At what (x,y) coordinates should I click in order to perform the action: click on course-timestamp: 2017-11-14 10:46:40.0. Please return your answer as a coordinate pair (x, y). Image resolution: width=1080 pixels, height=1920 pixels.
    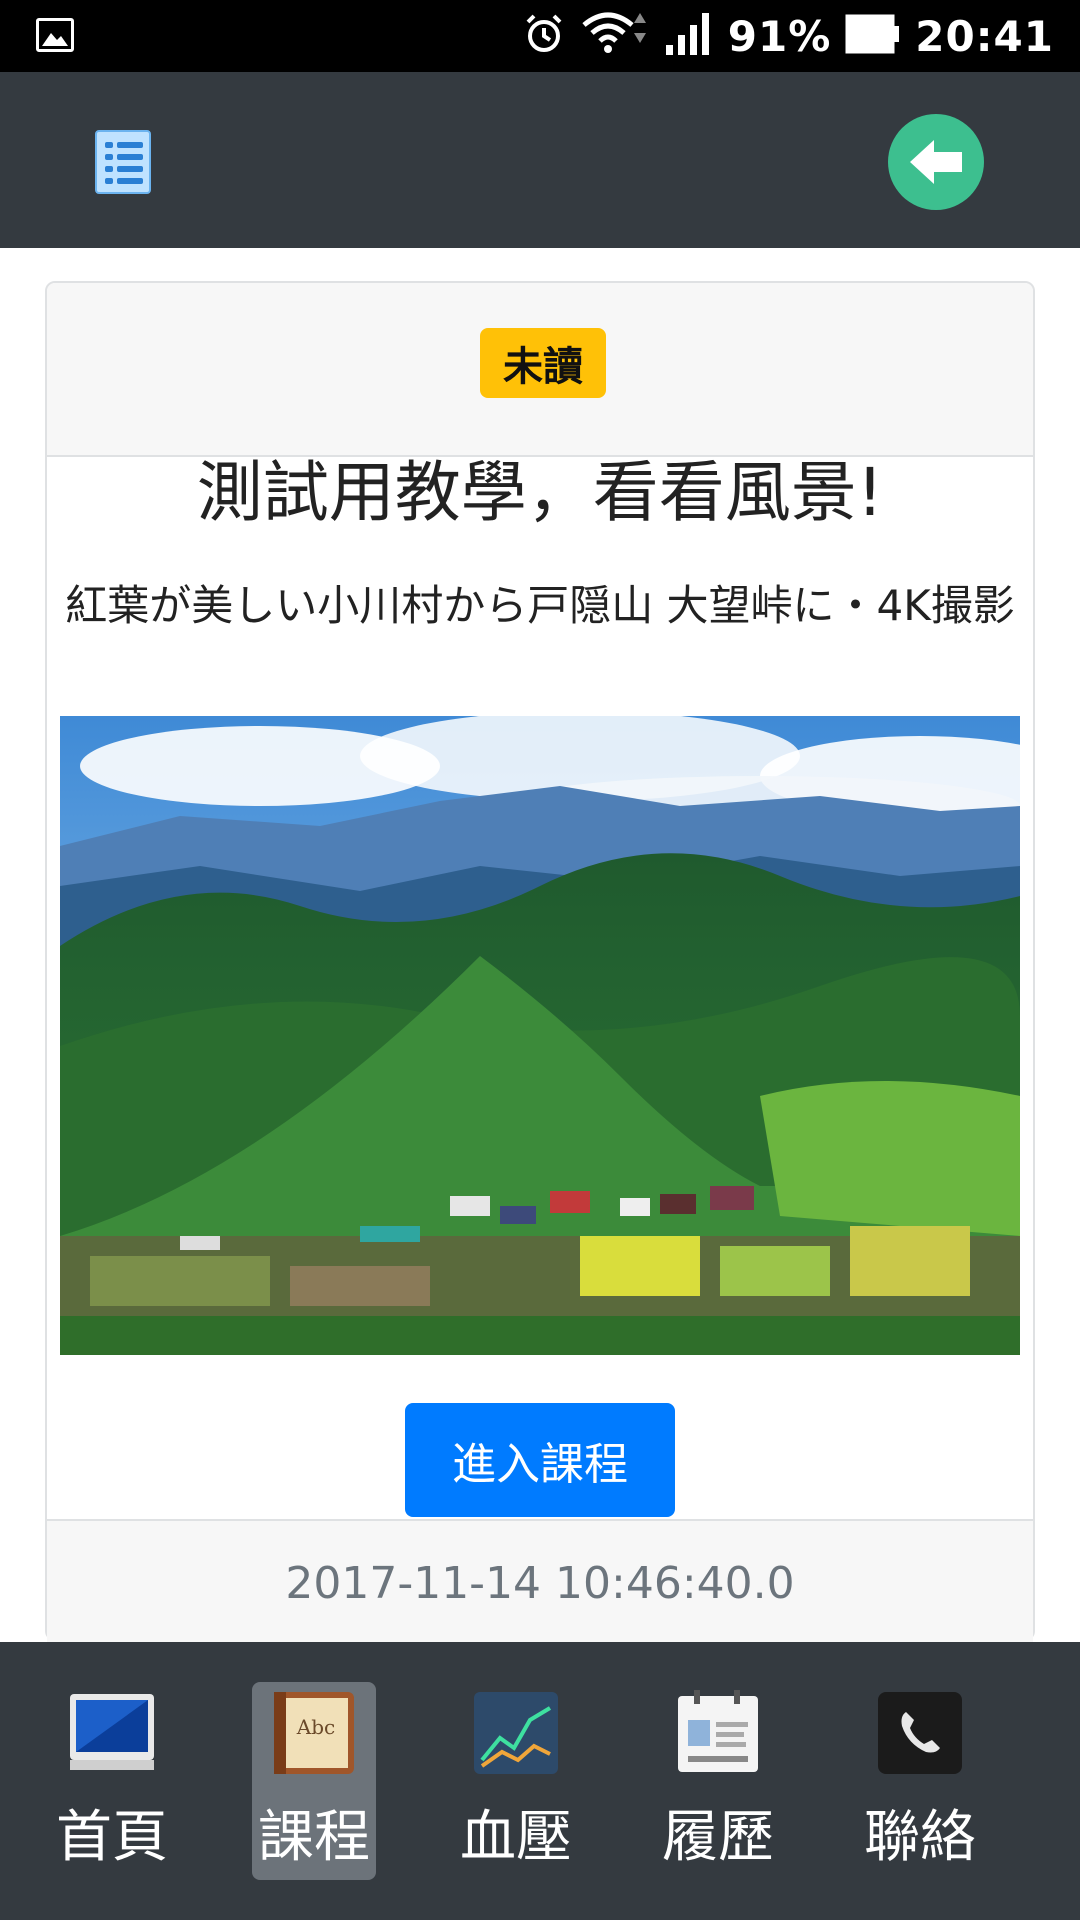
    Looking at the image, I should click on (540, 1583).